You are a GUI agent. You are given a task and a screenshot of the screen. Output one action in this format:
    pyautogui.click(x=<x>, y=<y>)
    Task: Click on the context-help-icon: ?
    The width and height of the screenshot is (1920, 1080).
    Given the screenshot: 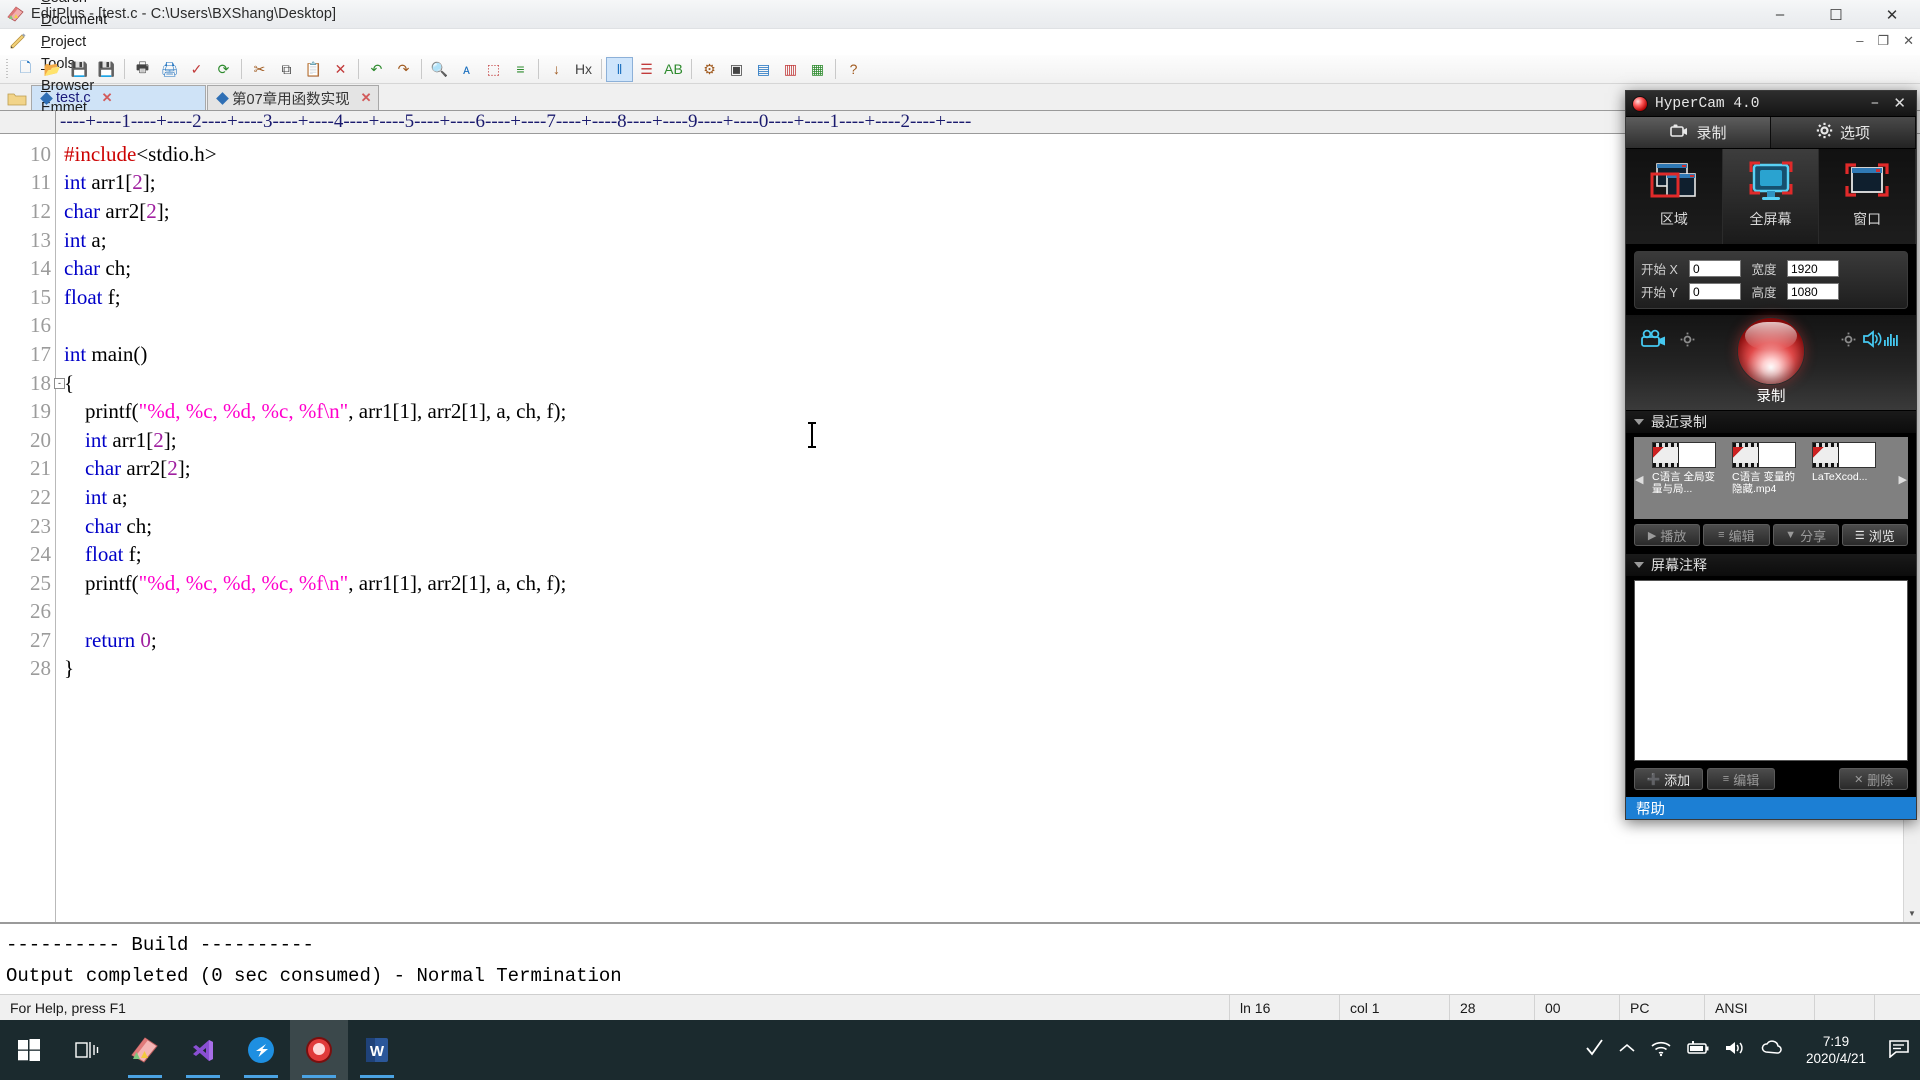 What is the action you would take?
    pyautogui.click(x=853, y=69)
    